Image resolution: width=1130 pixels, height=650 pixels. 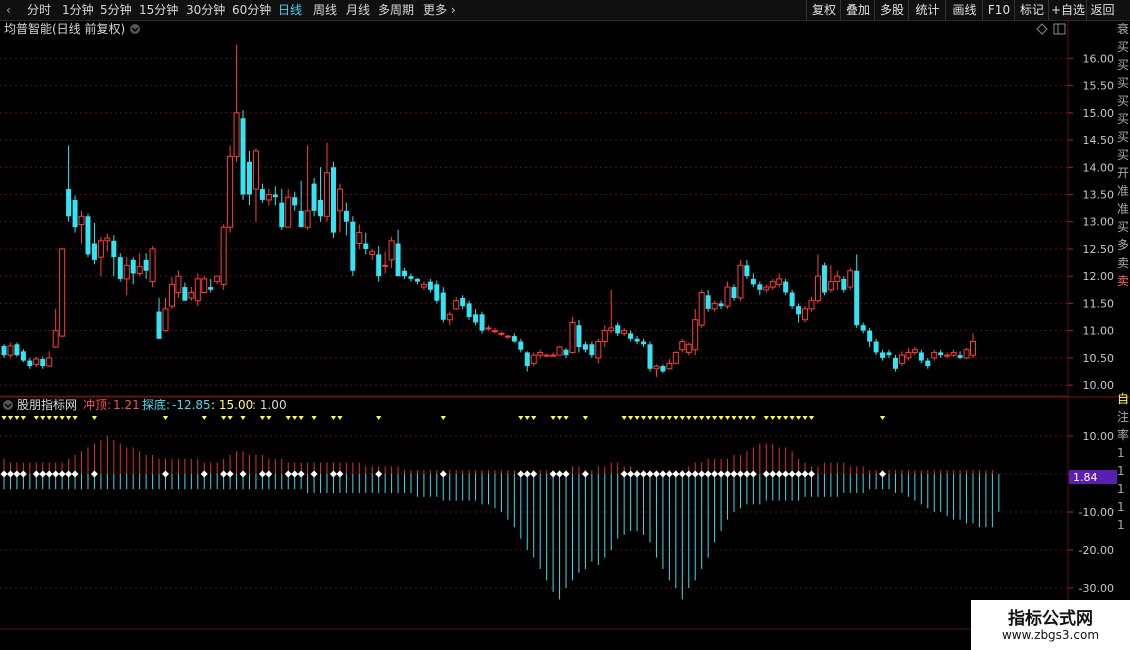 What do you see at coordinates (1067, 10) in the screenshot?
I see `toolbar-action-7: +自选` at bounding box center [1067, 10].